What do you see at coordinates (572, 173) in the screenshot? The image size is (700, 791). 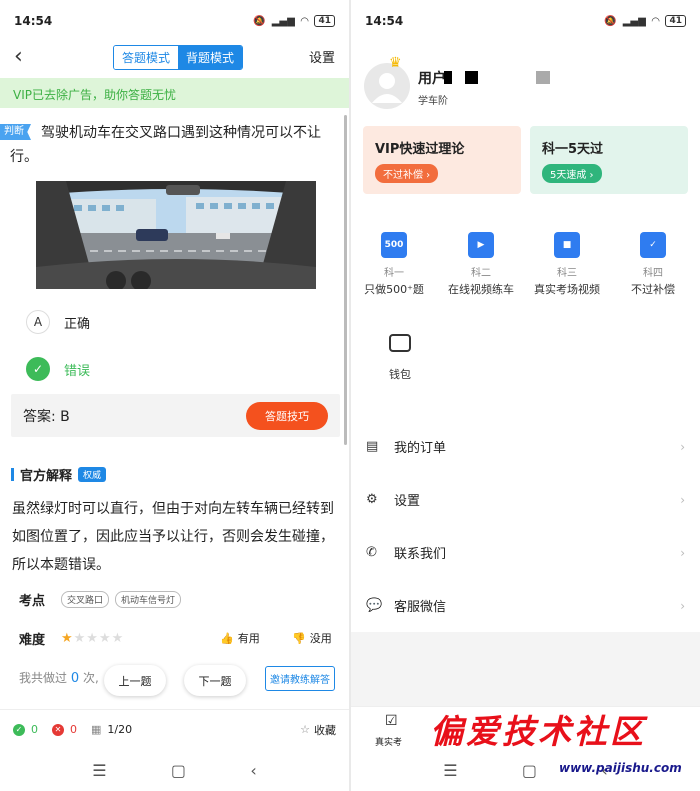 I see `k1-card-button: 5天速成 ›` at bounding box center [572, 173].